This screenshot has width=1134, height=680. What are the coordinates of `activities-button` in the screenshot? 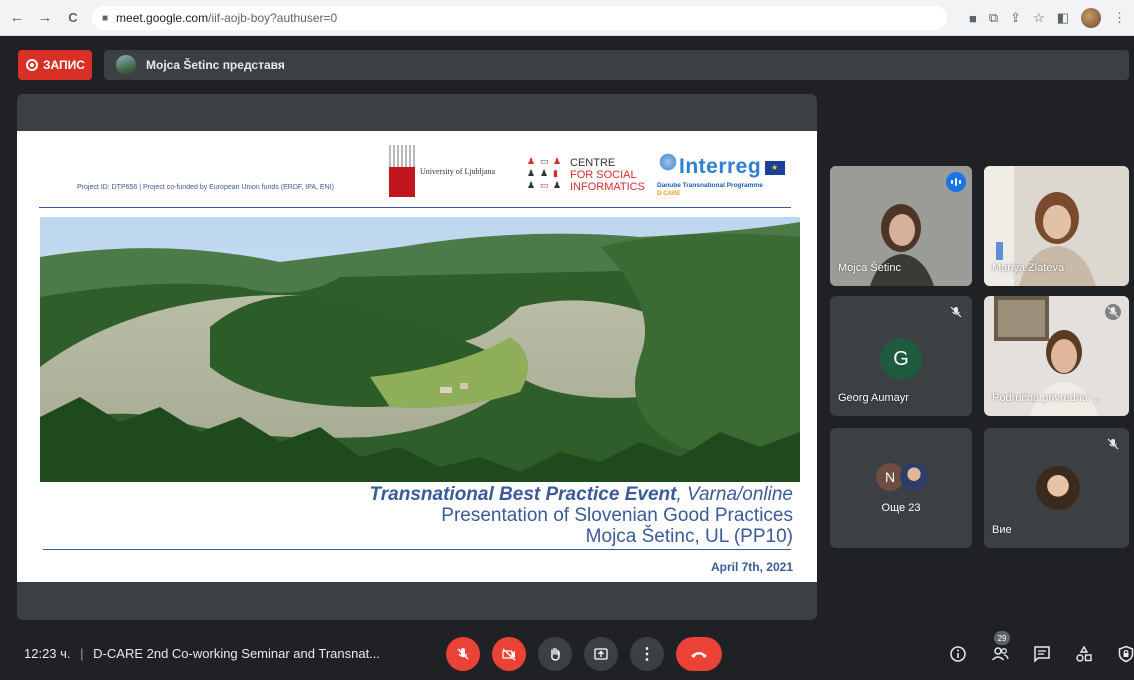 It's located at (1084, 654).